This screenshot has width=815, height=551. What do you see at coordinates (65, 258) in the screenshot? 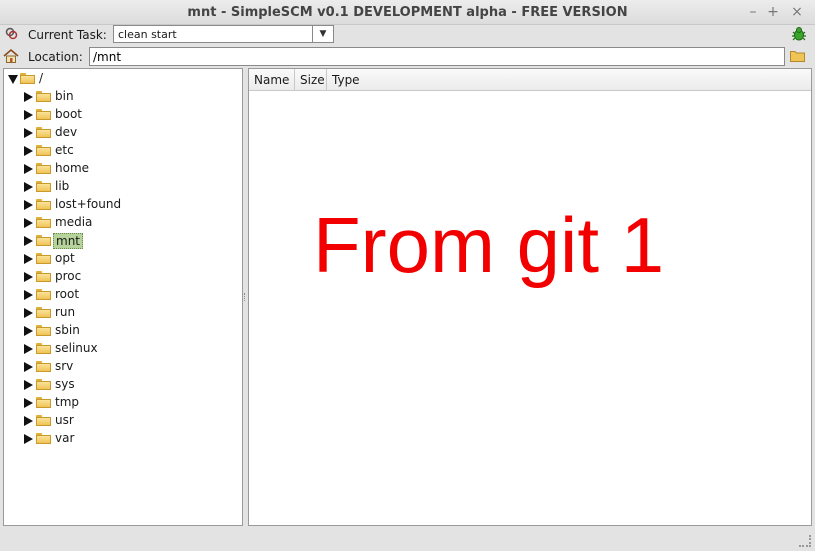
I see `tree-item-label: opt` at bounding box center [65, 258].